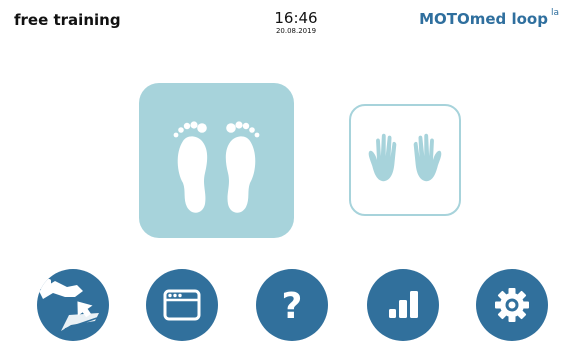 This screenshot has height=346, width=577. Describe the element at coordinates (483, 19) in the screenshot. I see `brand-name: MOTOmed loop` at that location.